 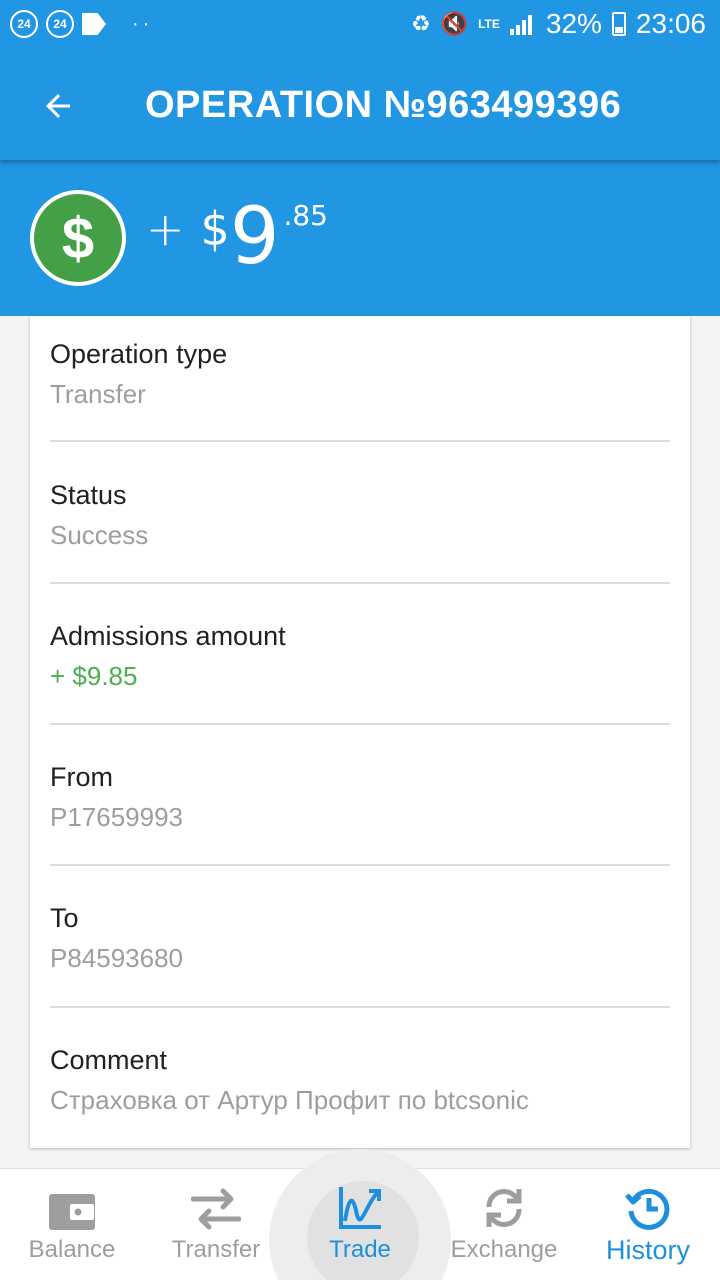 What do you see at coordinates (360, 375) in the screenshot?
I see `detail-operation-type: Operation type Transfer` at bounding box center [360, 375].